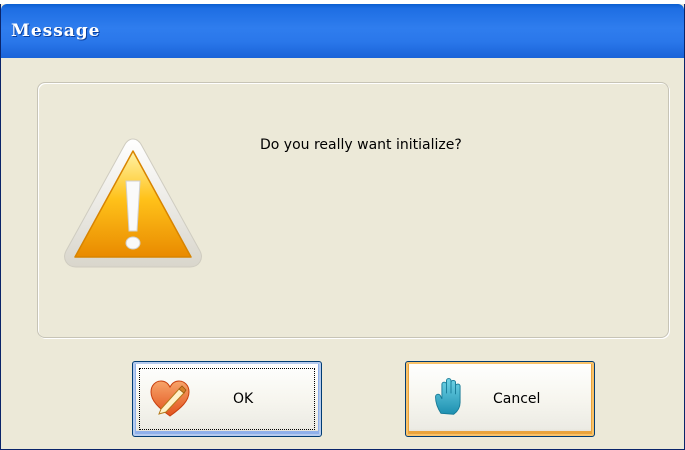 Image resolution: width=685 pixels, height=450 pixels. I want to click on cancel-button: Cancel, so click(500, 399).